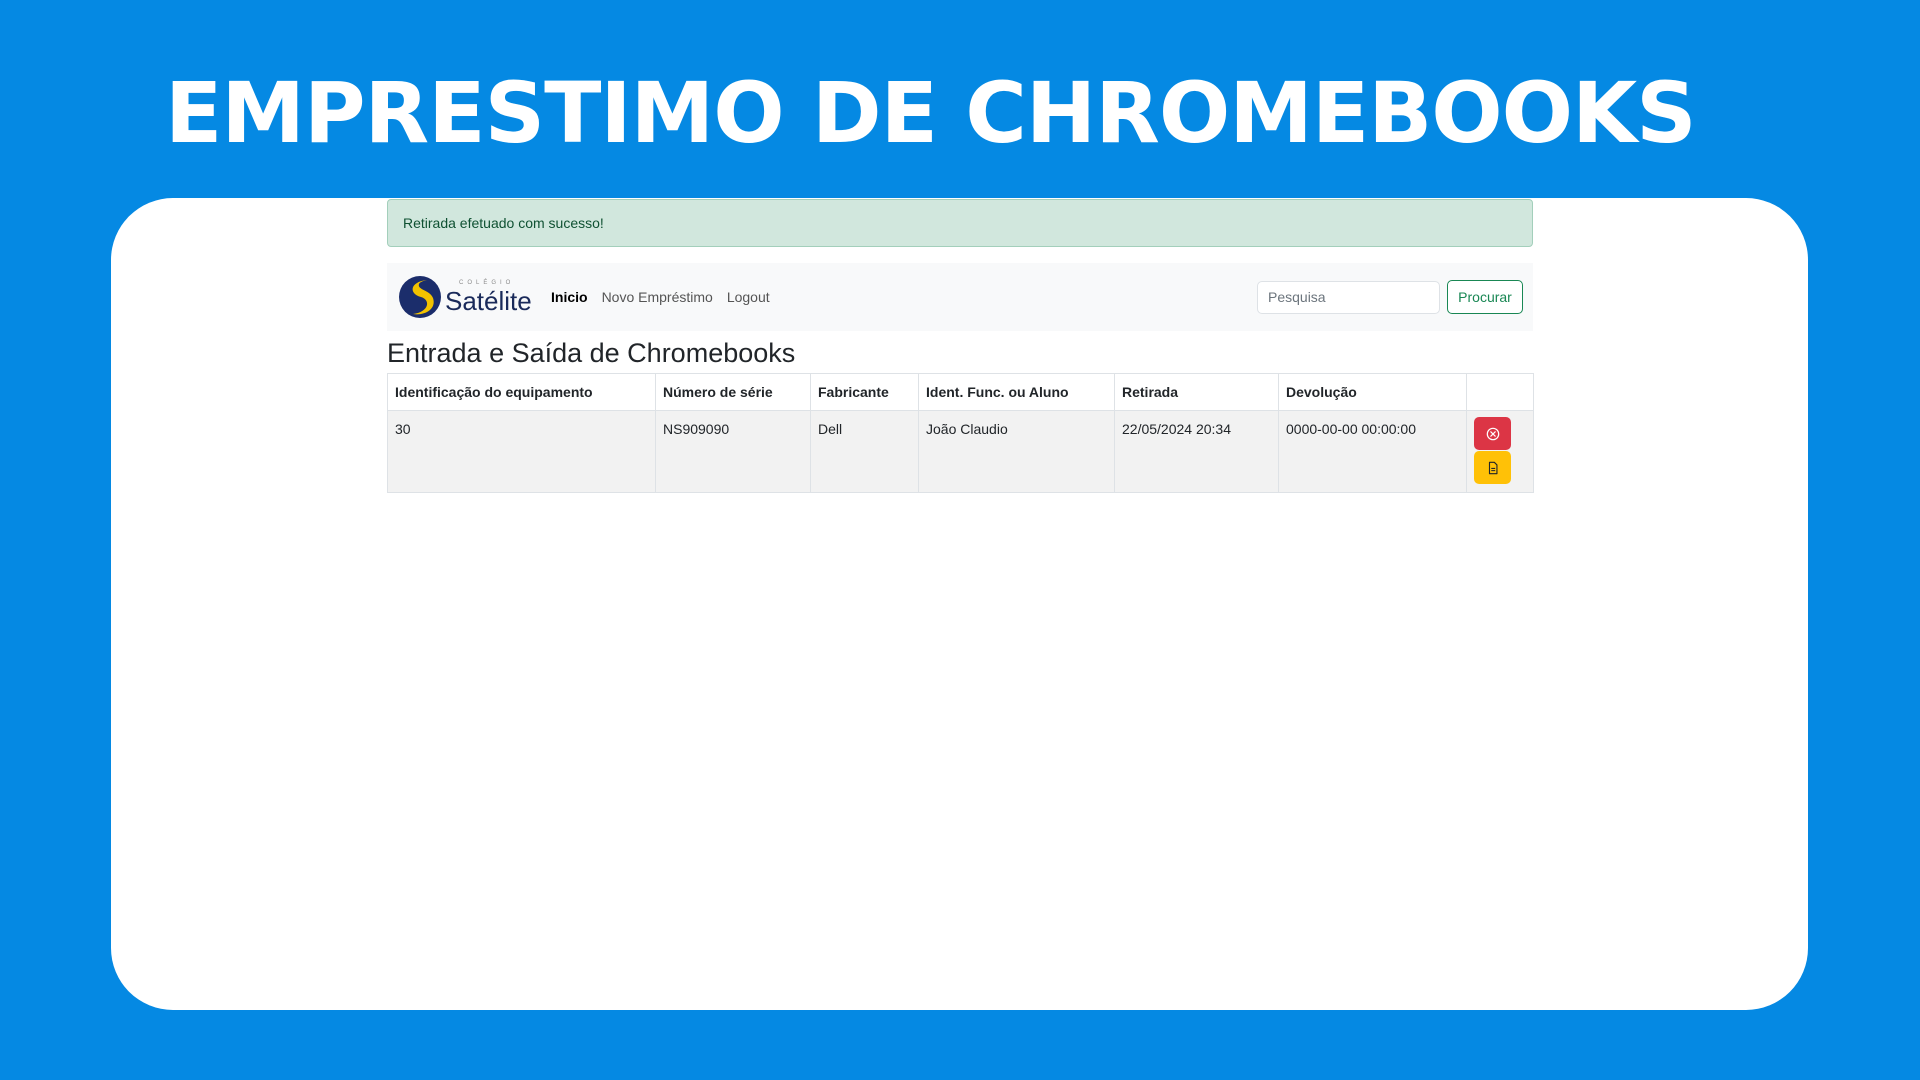  What do you see at coordinates (1016, 451) in the screenshot?
I see `cell-person: João Claudio` at bounding box center [1016, 451].